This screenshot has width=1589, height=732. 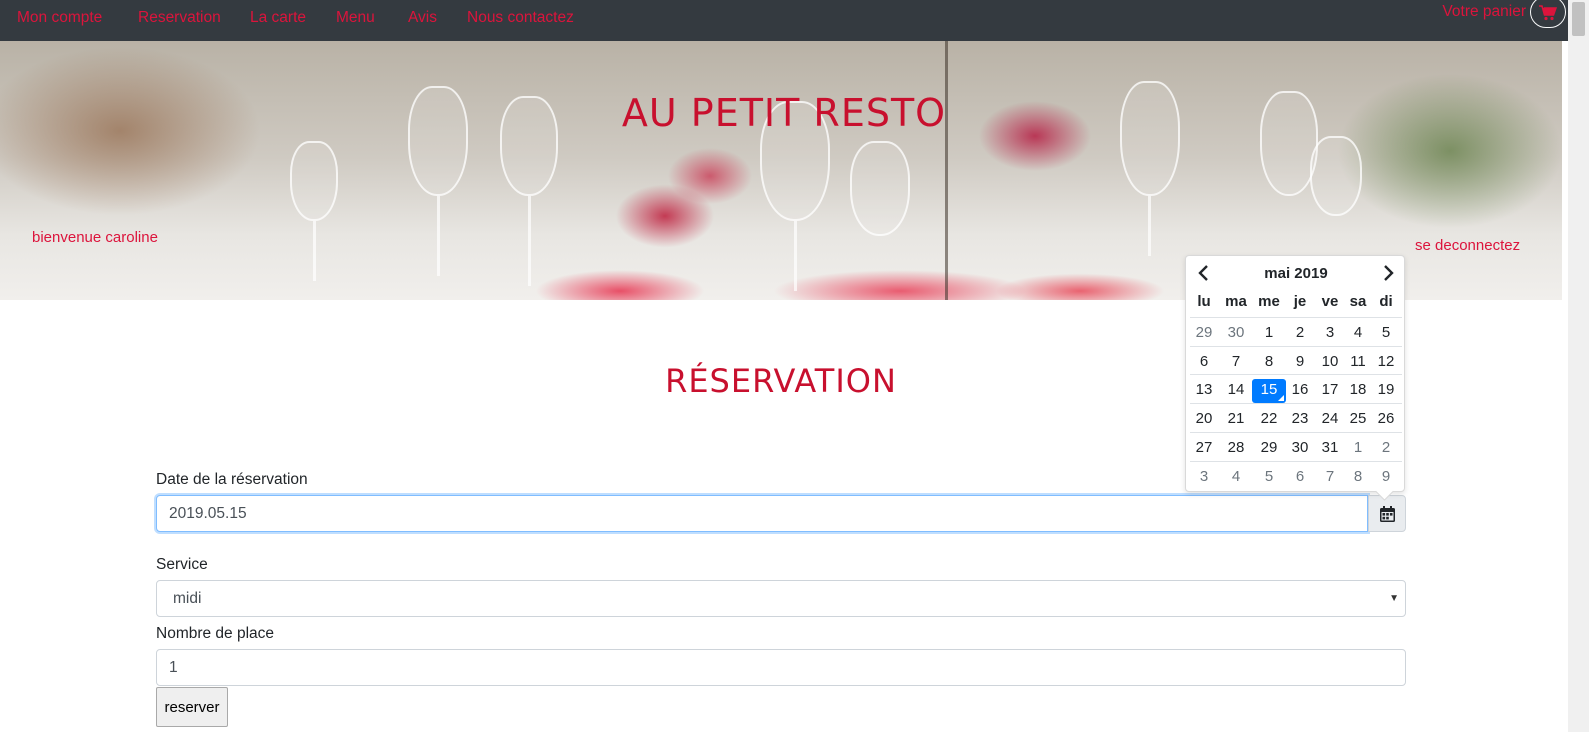 What do you see at coordinates (1358, 363) in the screenshot?
I see `datepicker-day: 11` at bounding box center [1358, 363].